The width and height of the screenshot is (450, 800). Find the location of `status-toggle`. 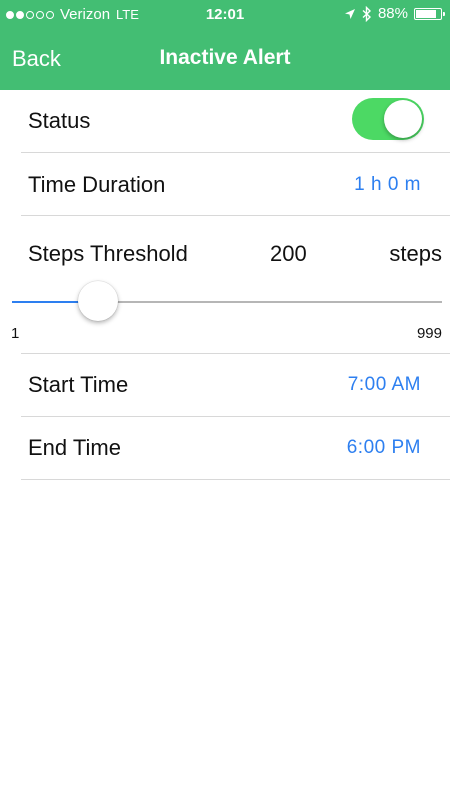

status-toggle is located at coordinates (388, 119).